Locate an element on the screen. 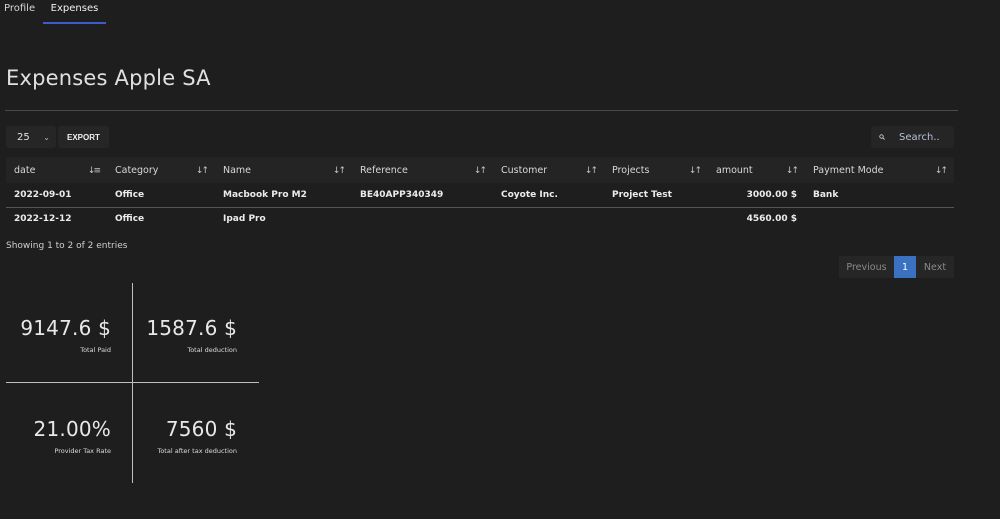  cell-payment-mode: Bank is located at coordinates (879, 195).